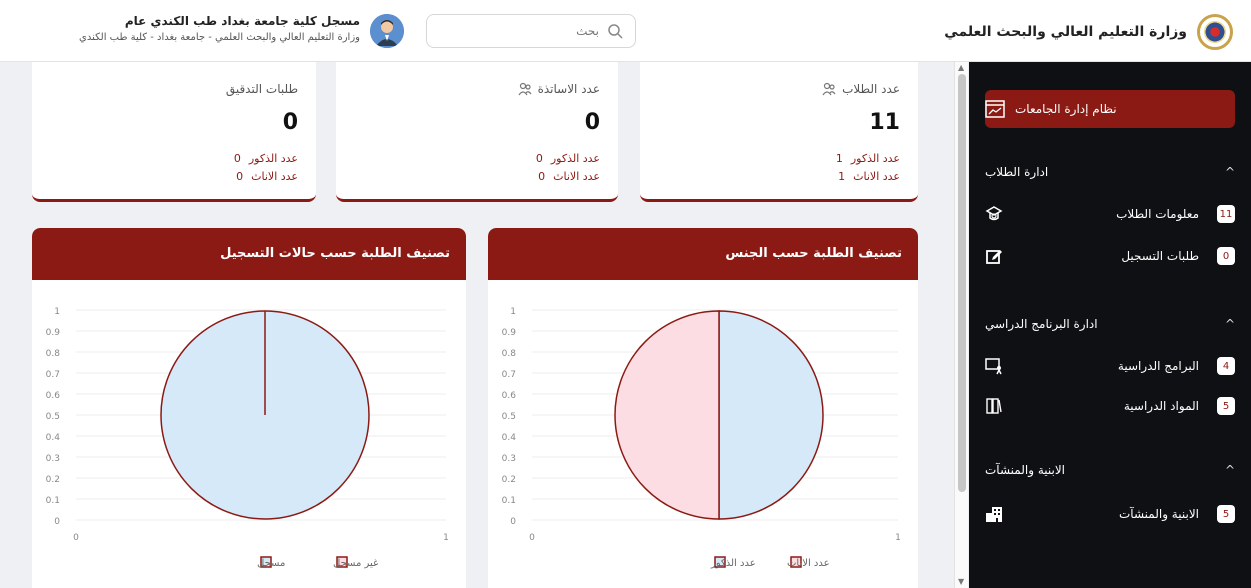 This screenshot has height=588, width=1251. What do you see at coordinates (869, 176) in the screenshot?
I see `card-females-row: عدد الاناث1` at bounding box center [869, 176].